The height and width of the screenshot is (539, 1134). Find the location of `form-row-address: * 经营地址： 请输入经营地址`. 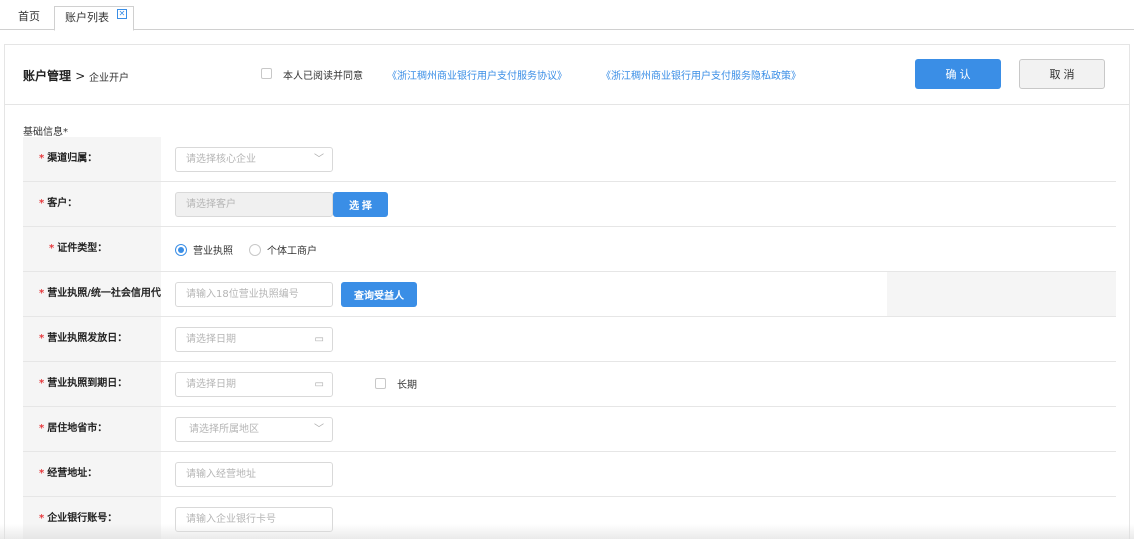

form-row-address: * 经营地址： 请输入经营地址 is located at coordinates (569, 474).